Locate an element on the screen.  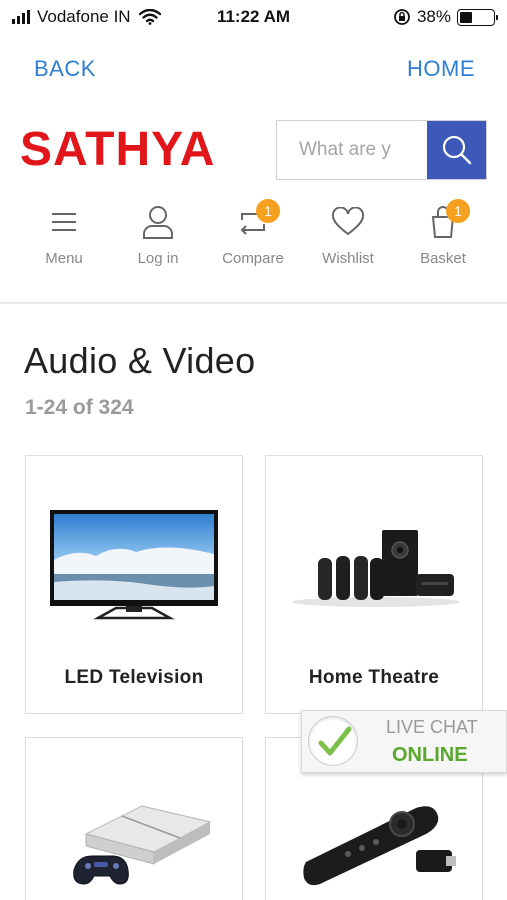
icon-nav: Menu Log in 1 Compare Wishlist 1 Basket is located at coordinates (253, 239).